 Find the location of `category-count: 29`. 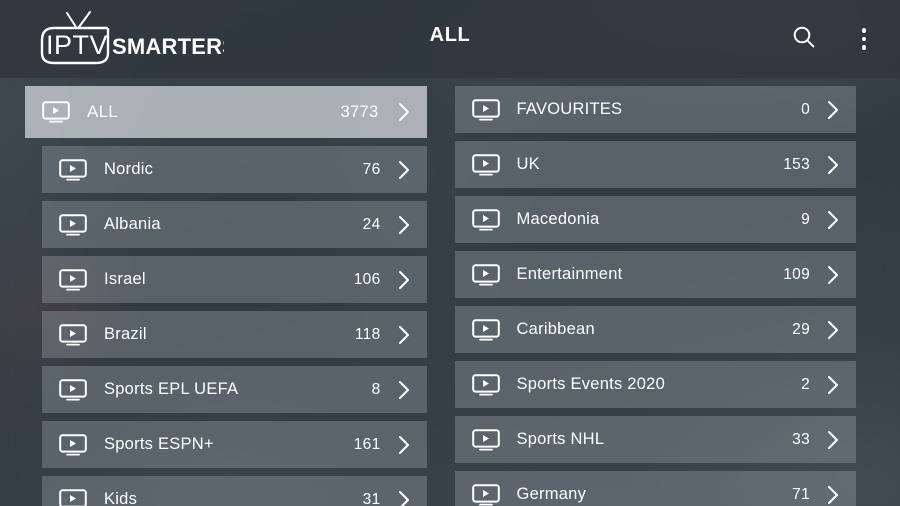

category-count: 29 is located at coordinates (801, 329).